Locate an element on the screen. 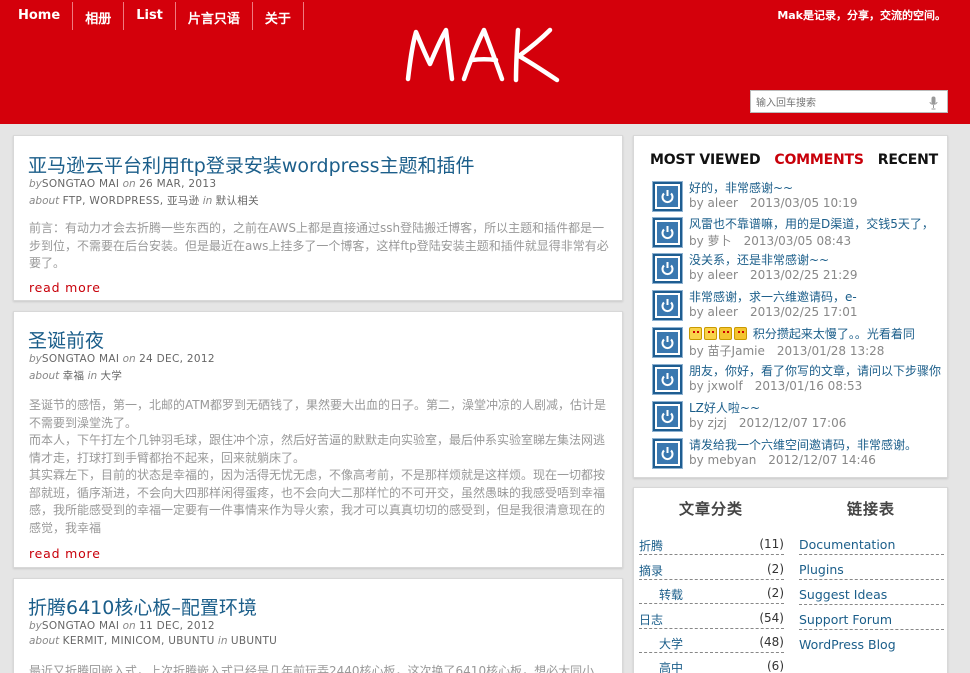  comment-date: 2013/02/25 21:29 is located at coordinates (803, 275).